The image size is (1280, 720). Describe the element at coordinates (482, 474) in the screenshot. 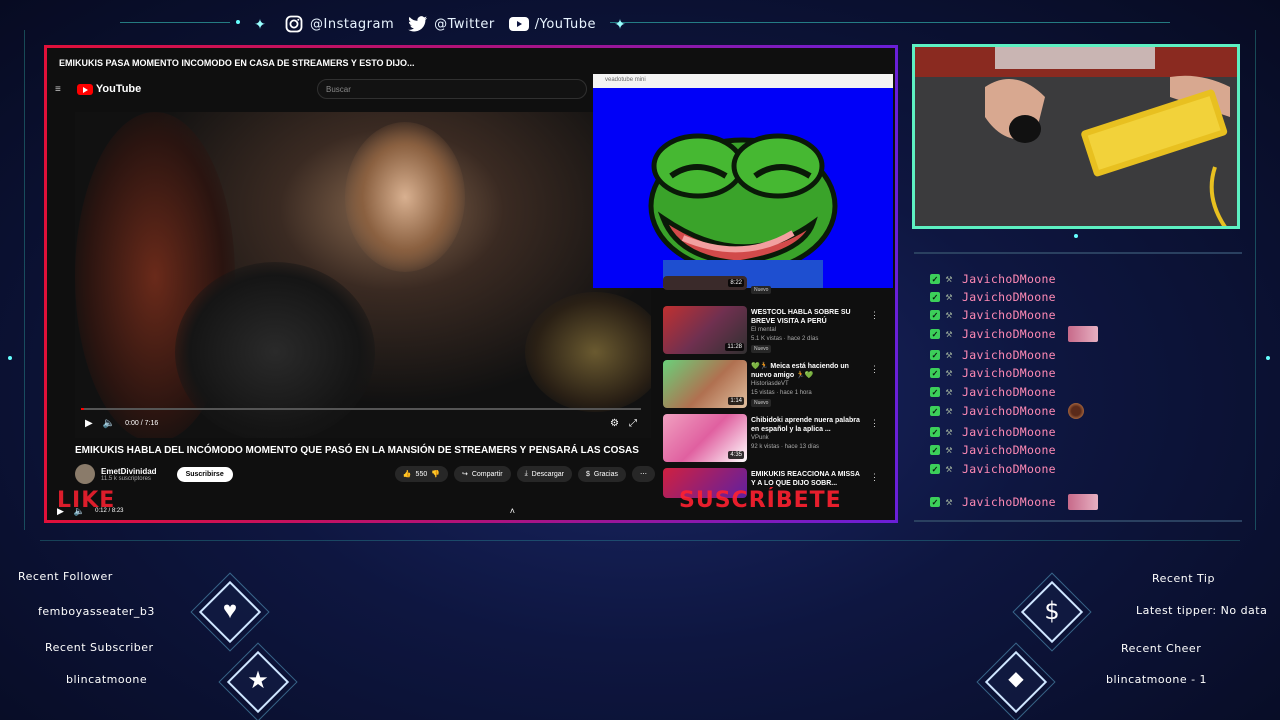

I see `share-button: ↪ Compartir` at that location.